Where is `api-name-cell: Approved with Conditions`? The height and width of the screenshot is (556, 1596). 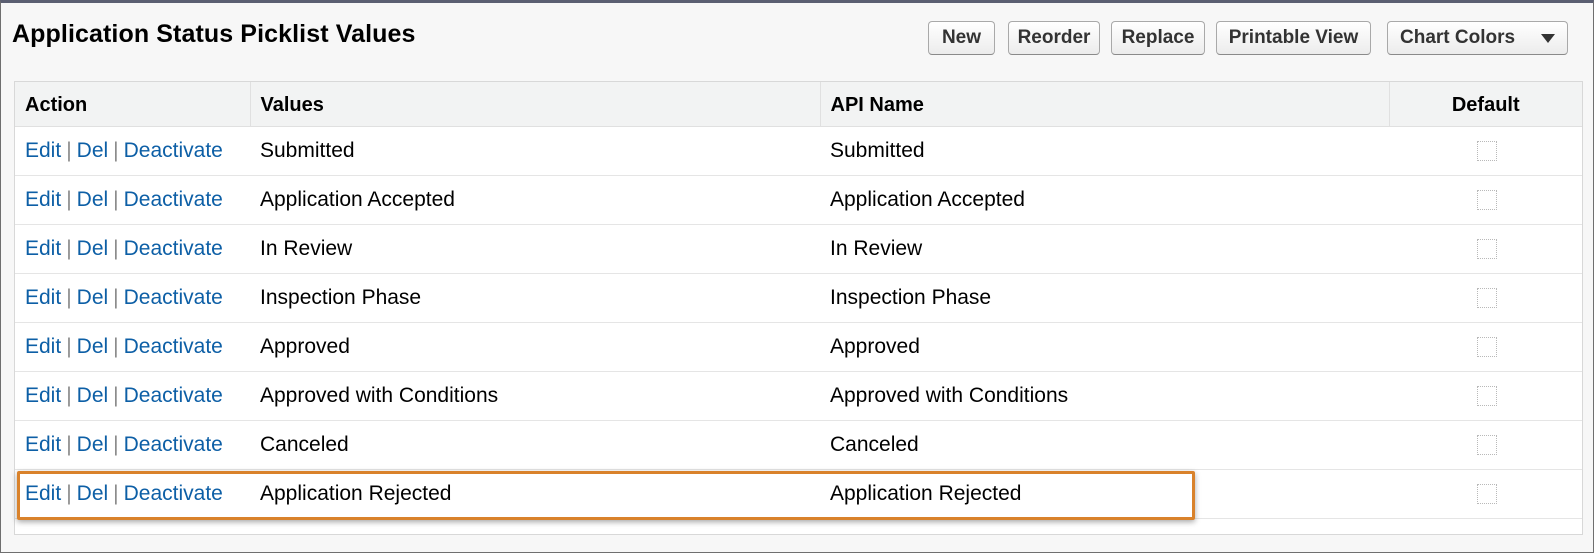
api-name-cell: Approved with Conditions is located at coordinates (1104, 396).